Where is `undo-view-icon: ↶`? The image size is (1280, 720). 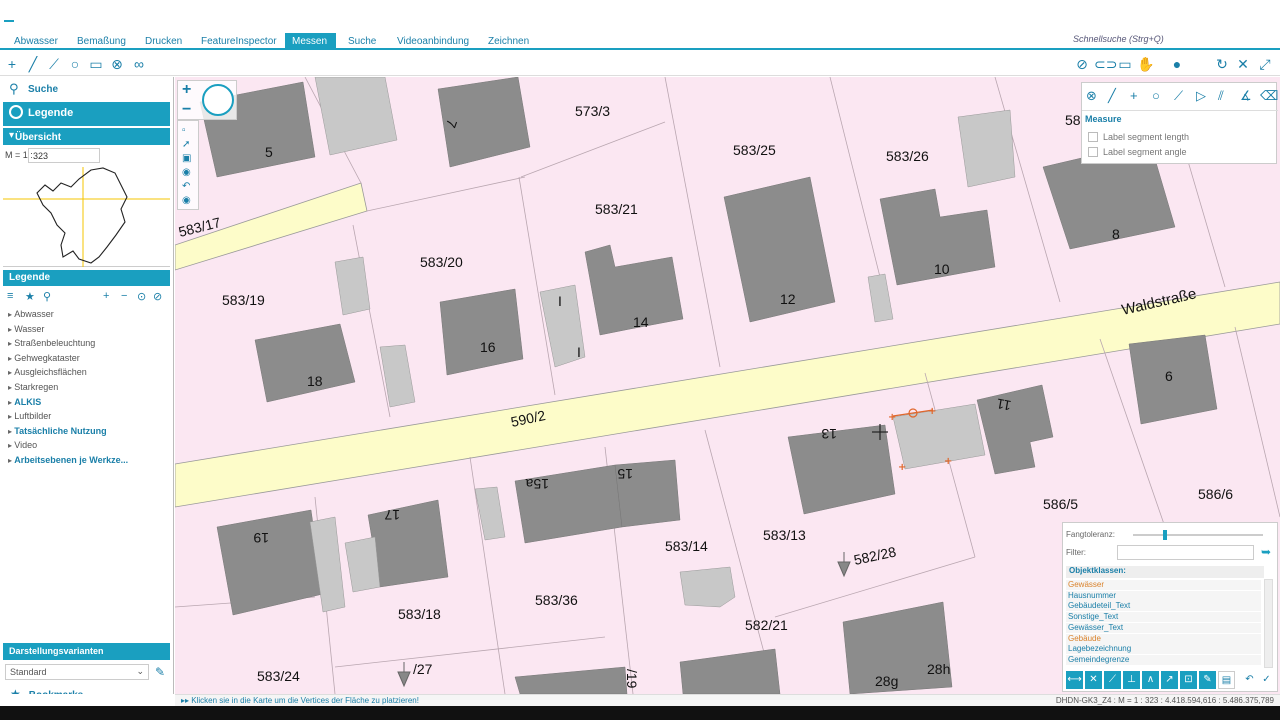 undo-view-icon: ↶ is located at coordinates (186, 186).